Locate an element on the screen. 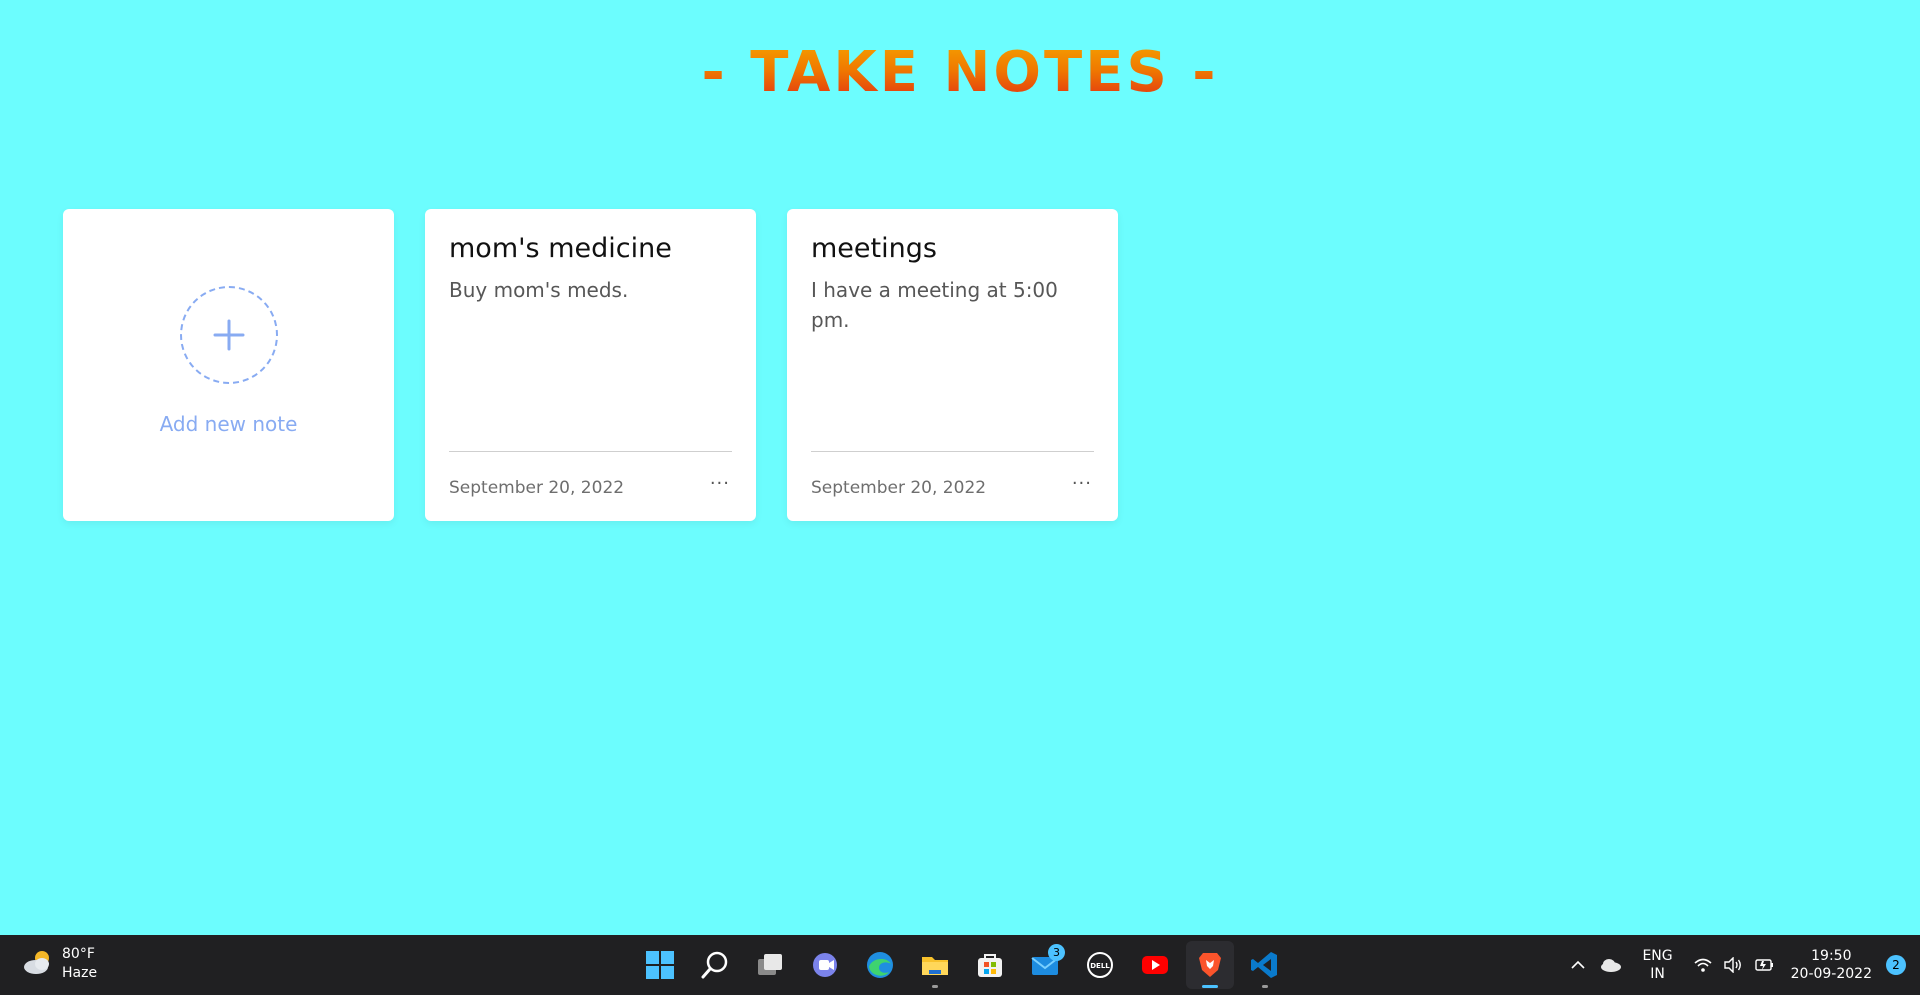 The image size is (1920, 995). add-note-label: Add new note is located at coordinates (229, 424).